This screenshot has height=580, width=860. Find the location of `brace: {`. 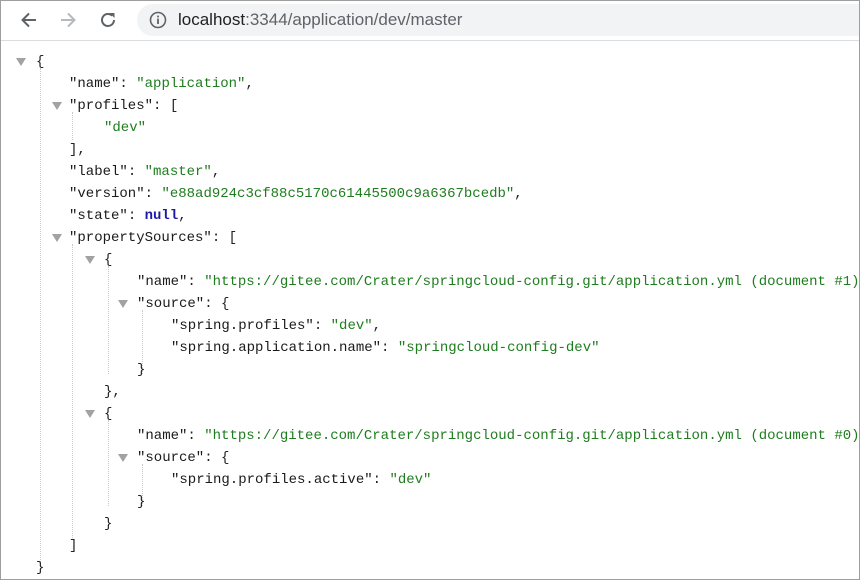

brace: { is located at coordinates (40, 62).